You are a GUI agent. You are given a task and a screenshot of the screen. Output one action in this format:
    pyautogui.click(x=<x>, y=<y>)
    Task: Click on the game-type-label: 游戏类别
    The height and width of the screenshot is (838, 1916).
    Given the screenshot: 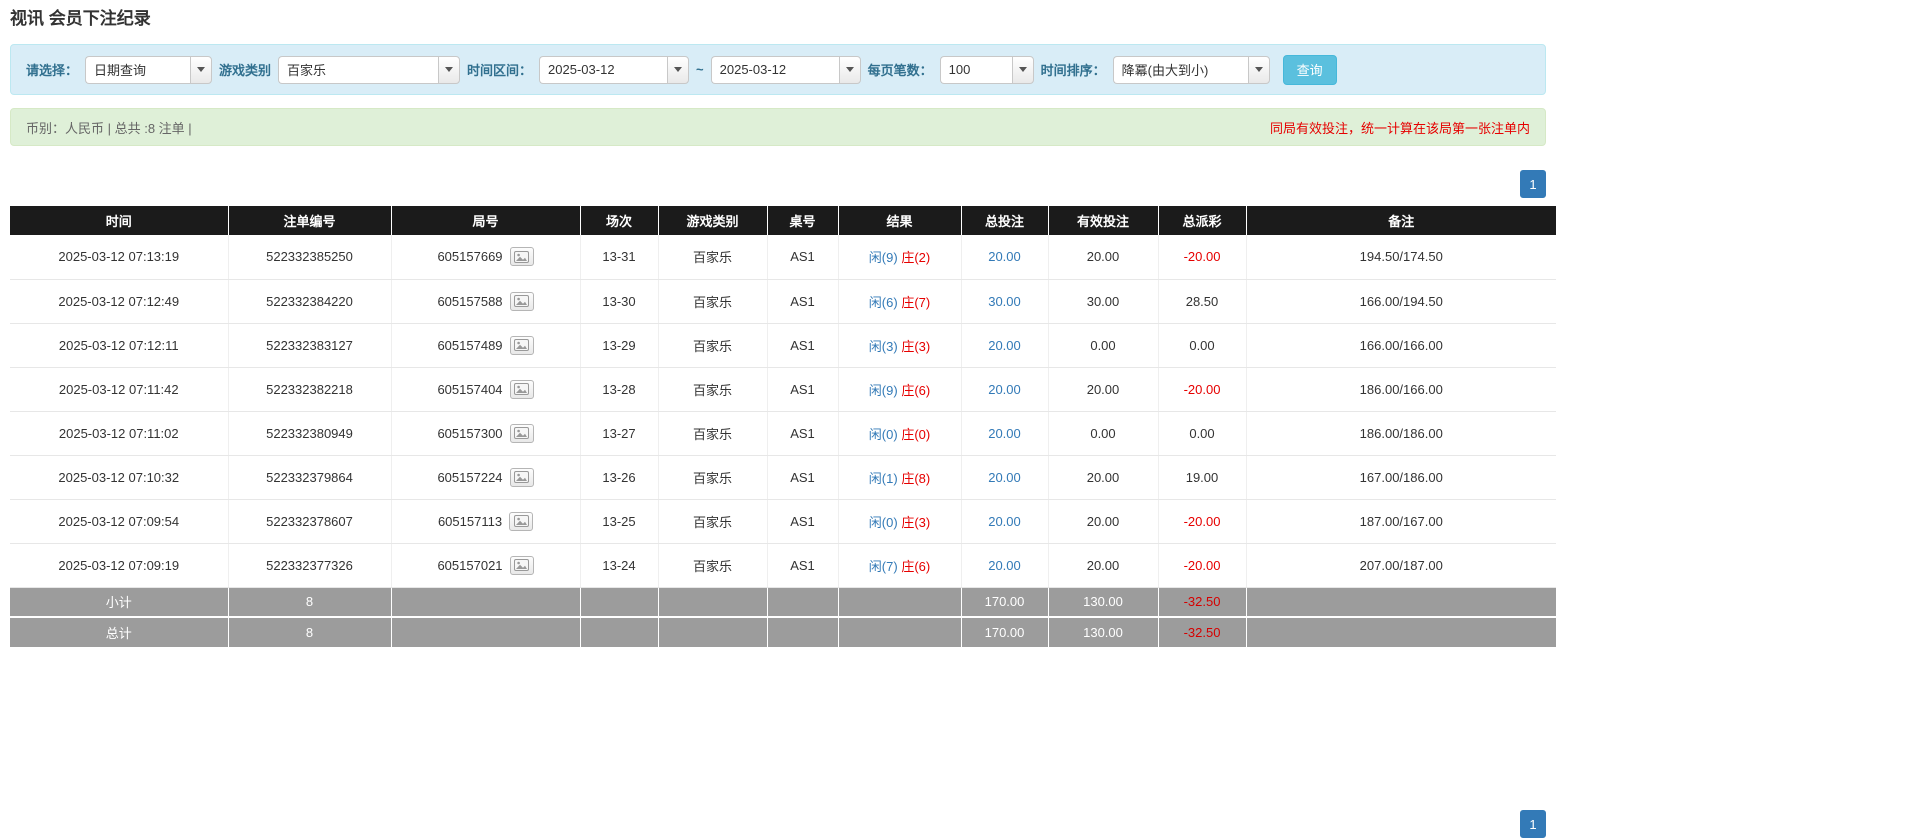 What is the action you would take?
    pyautogui.click(x=245, y=70)
    